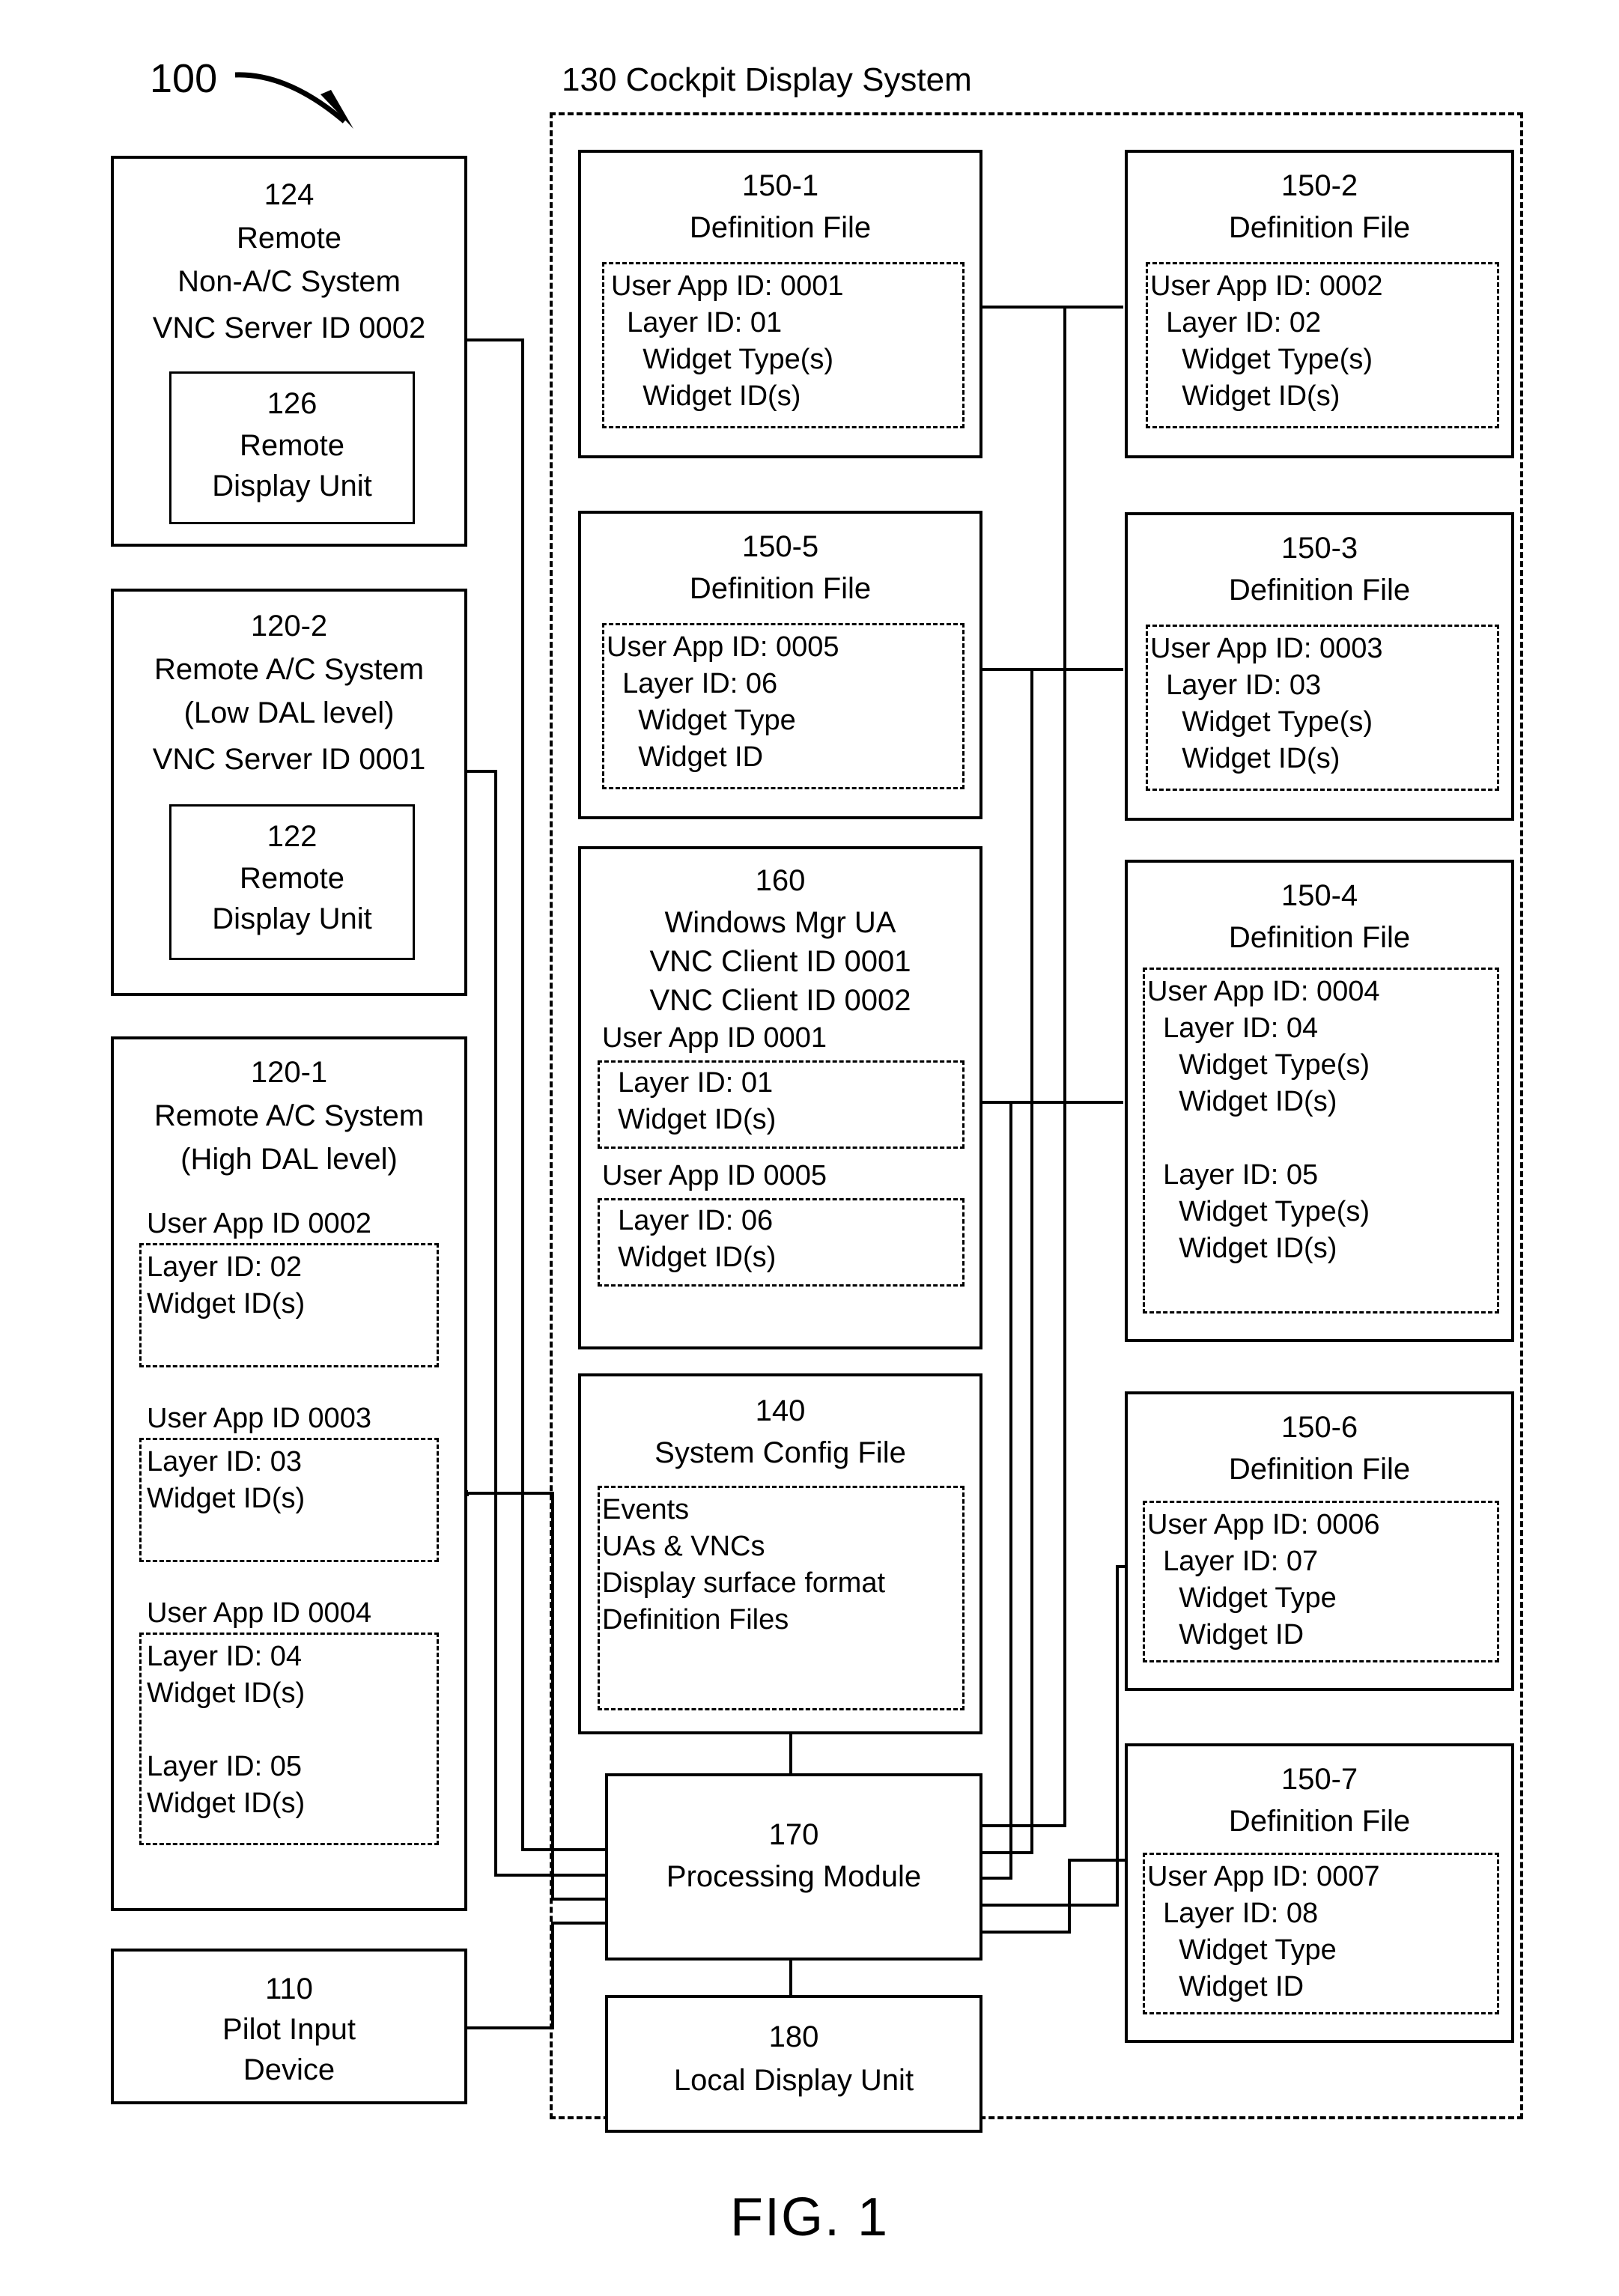 Image resolution: width=1619 pixels, height=2296 pixels. Describe the element at coordinates (1319, 590) in the screenshot. I see `definition-file-150-3-title: Definition File` at that location.